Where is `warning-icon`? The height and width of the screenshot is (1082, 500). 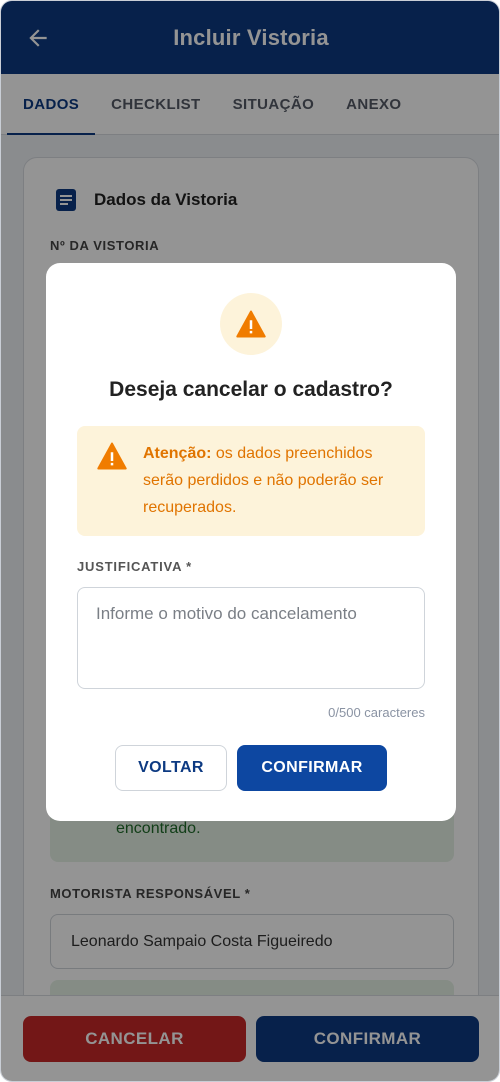
warning-icon is located at coordinates (251, 324).